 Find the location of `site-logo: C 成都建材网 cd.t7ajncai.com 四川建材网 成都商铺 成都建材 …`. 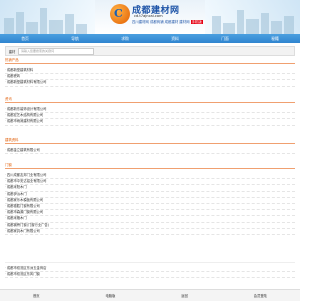

site-logo: C 成都建材网 cd.t7ajncai.com 四川建材网 成都商铺 成都建材 … is located at coordinates (156, 16).